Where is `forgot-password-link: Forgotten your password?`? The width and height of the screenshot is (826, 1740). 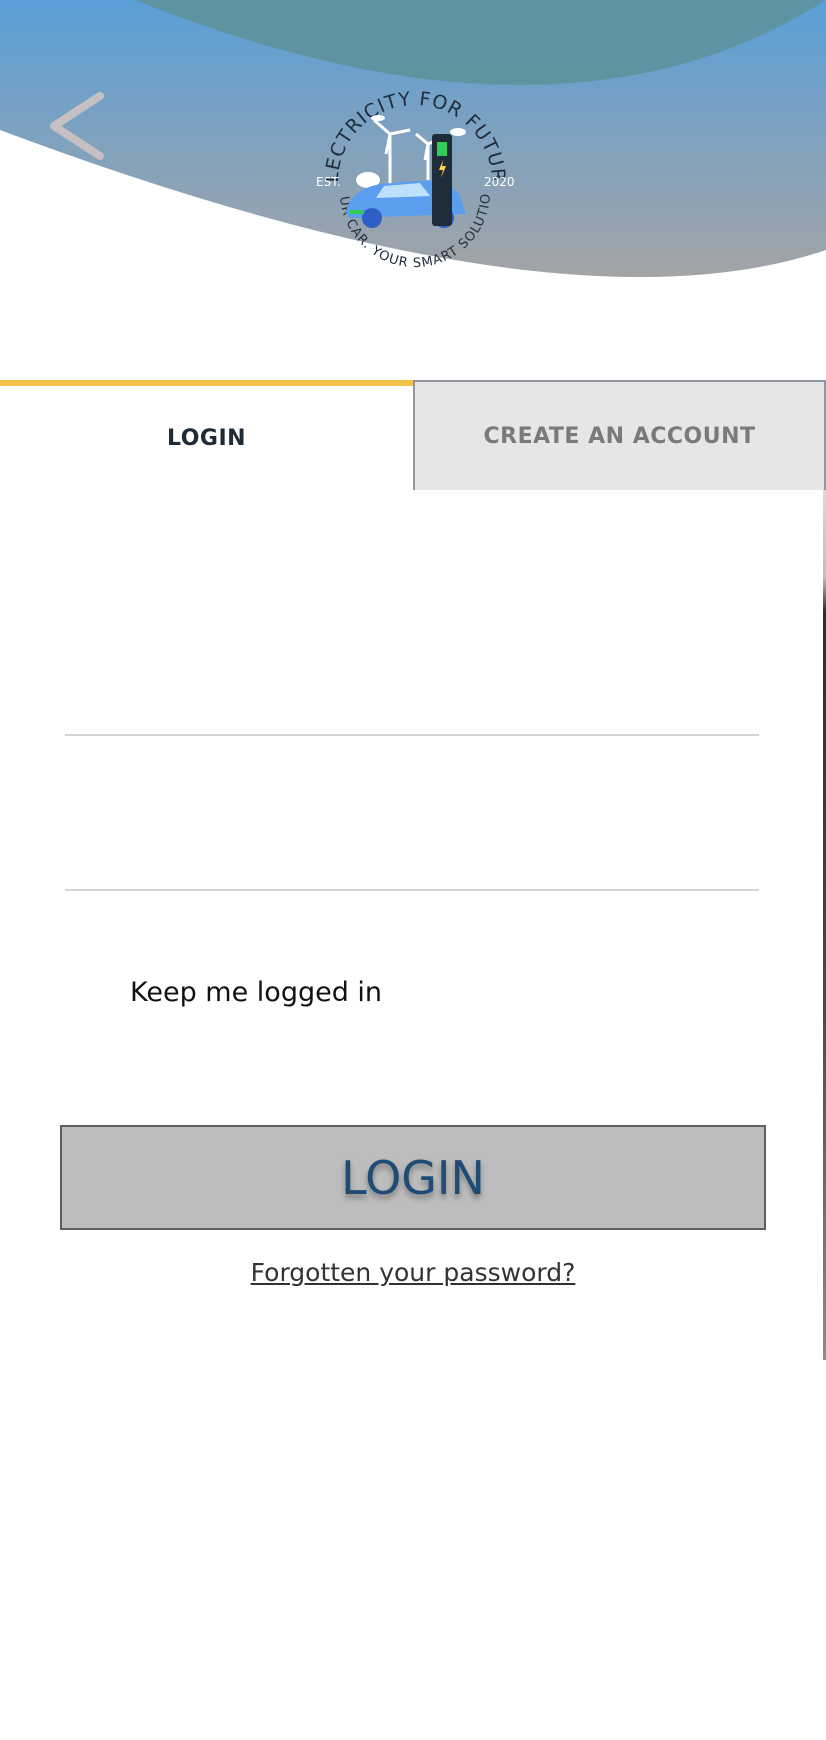
forgot-password-link: Forgotten your password? is located at coordinates (413, 1272).